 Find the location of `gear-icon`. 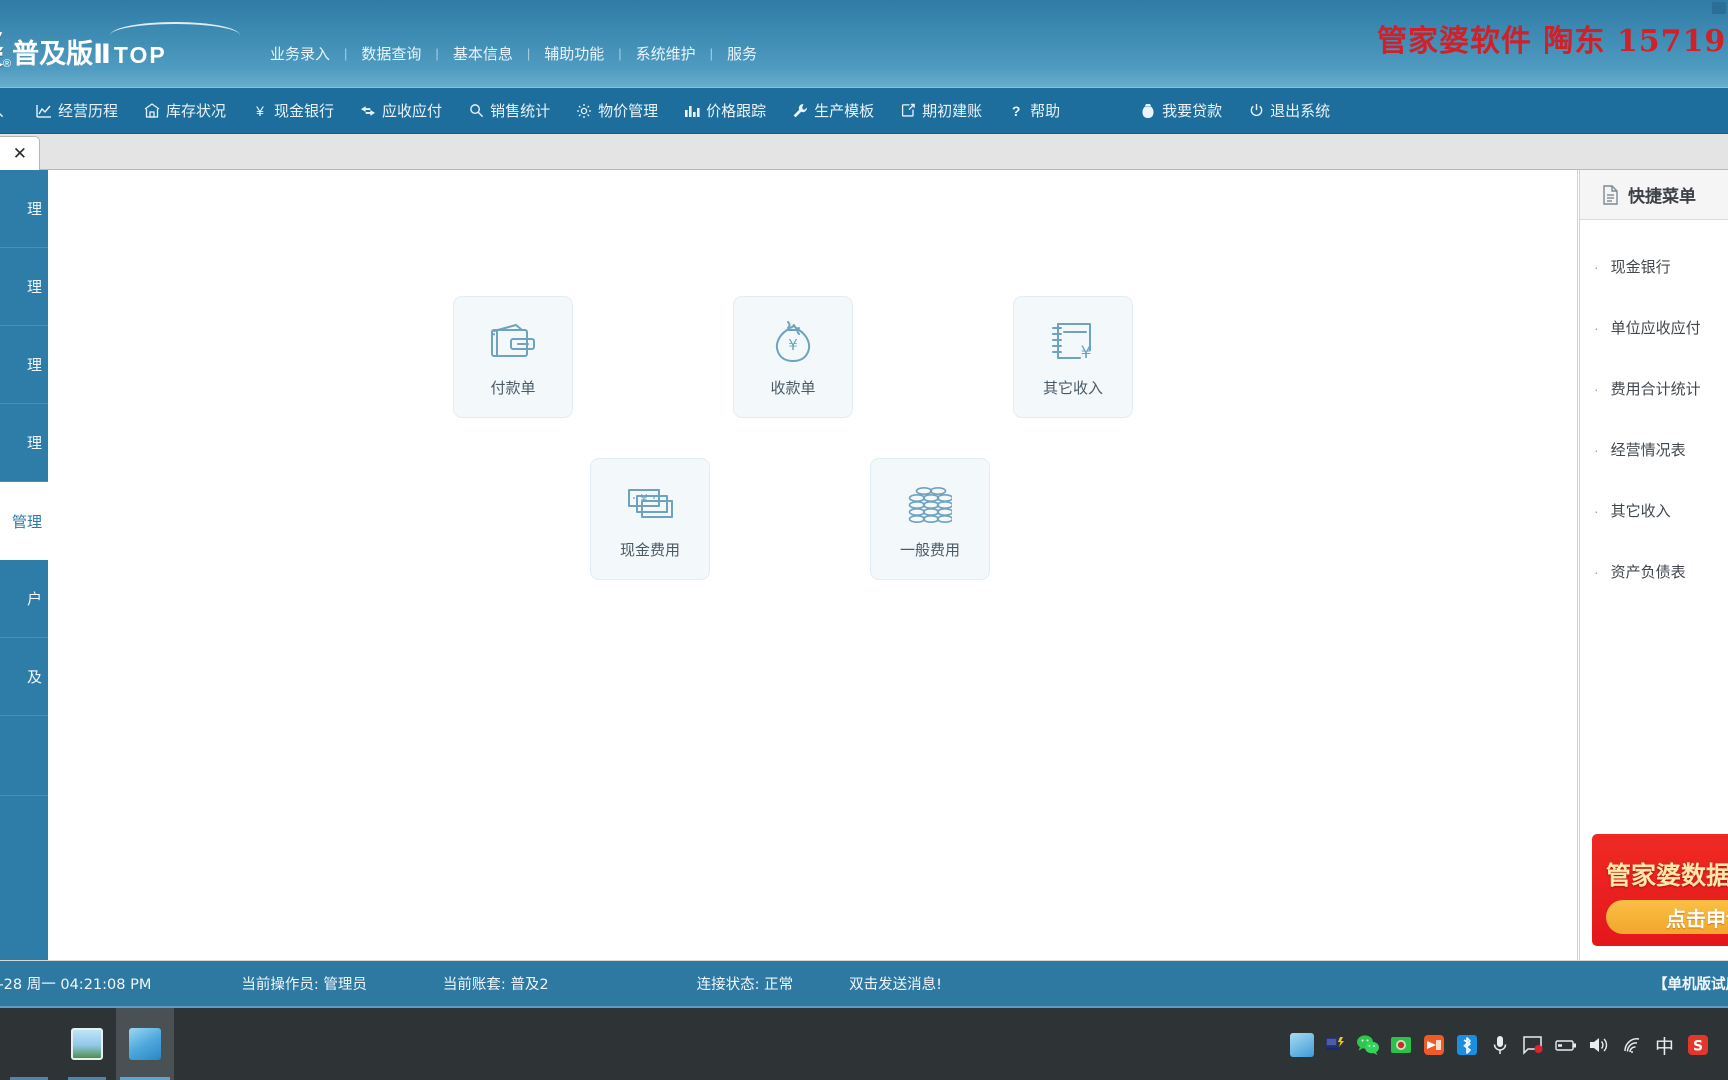

gear-icon is located at coordinates (584, 111).